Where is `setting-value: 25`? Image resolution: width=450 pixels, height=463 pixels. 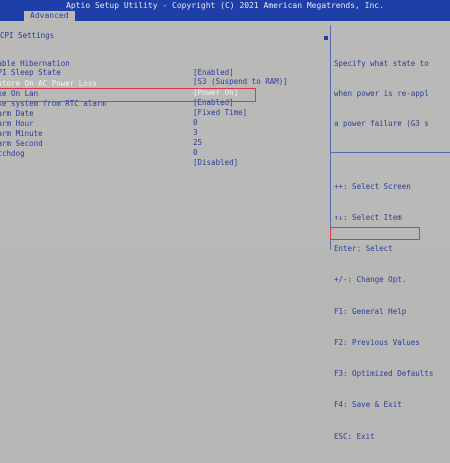 setting-value: 25 is located at coordinates (197, 142).